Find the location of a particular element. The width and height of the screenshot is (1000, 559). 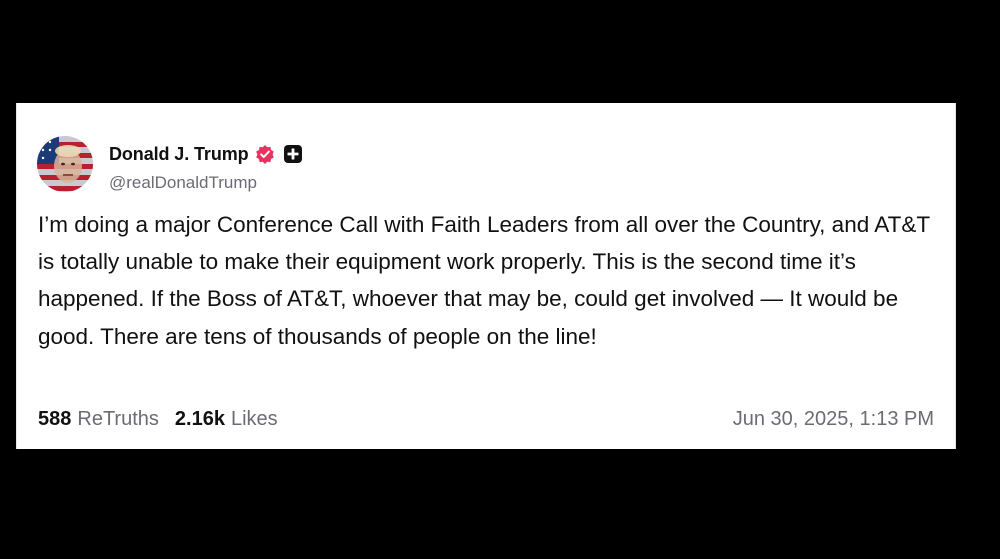

retruths-label: ReTruths is located at coordinates (118, 418).